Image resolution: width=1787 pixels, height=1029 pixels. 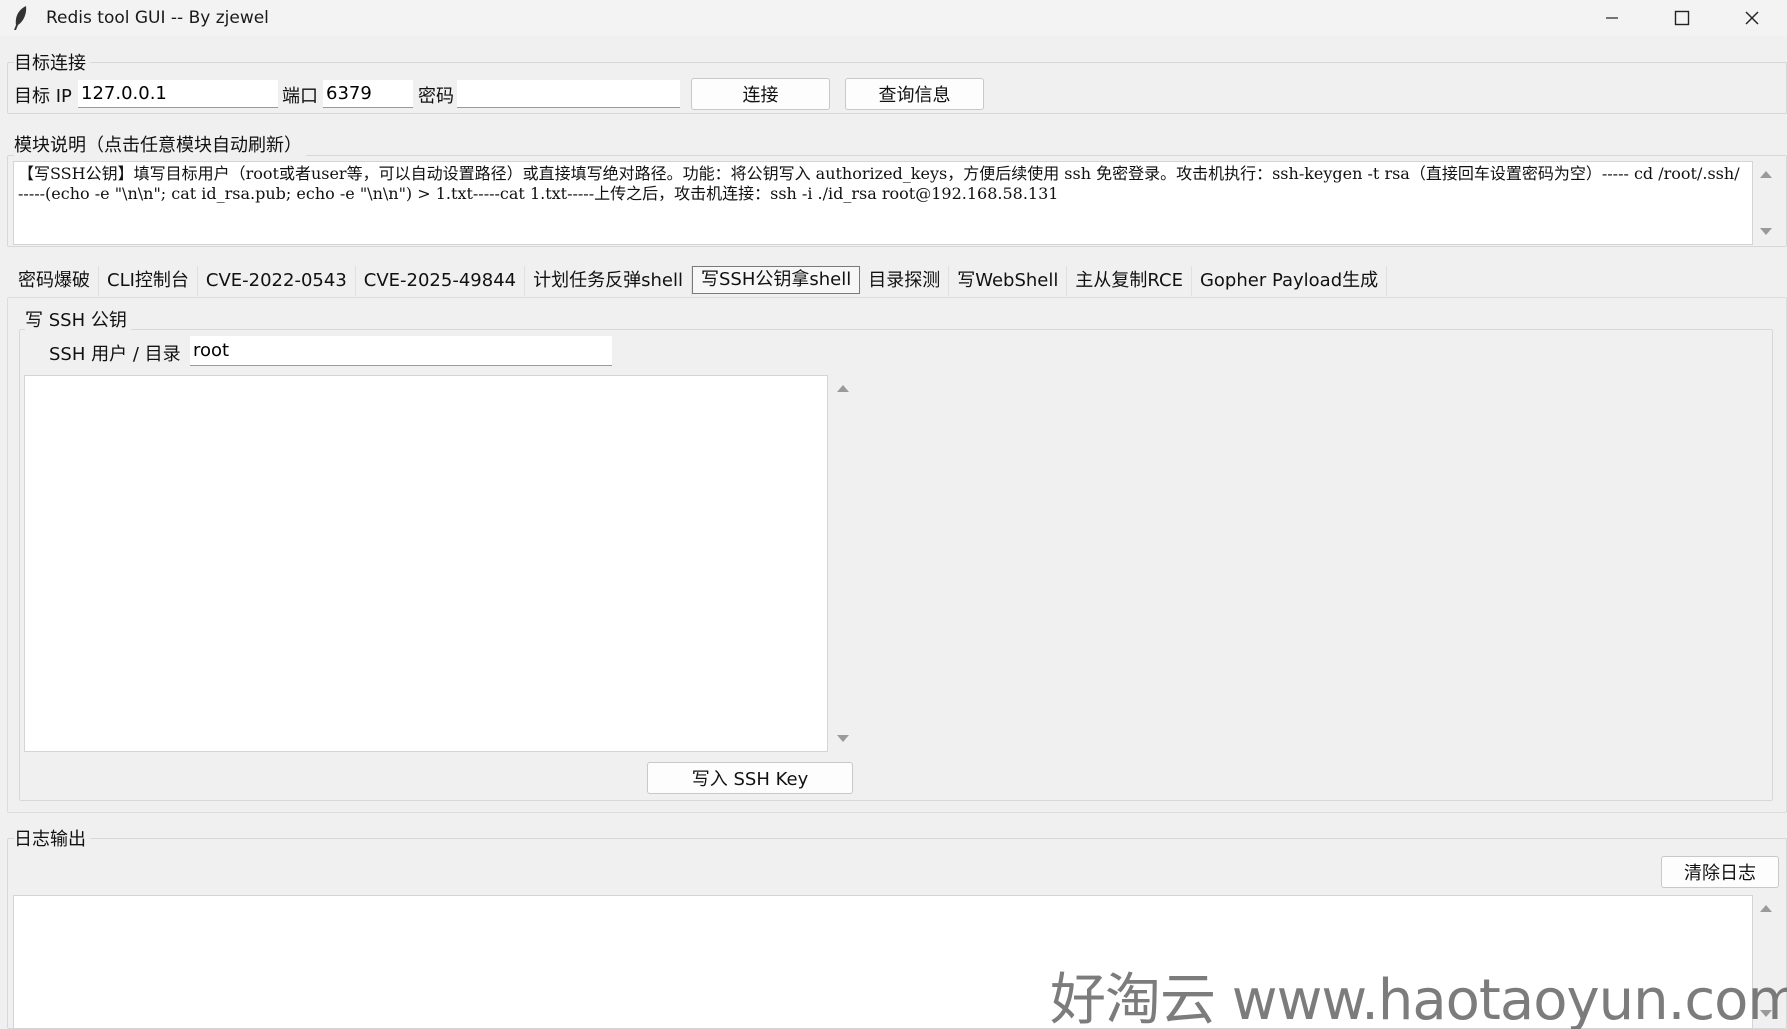 I want to click on maximize-icon, so click(x=1682, y=18).